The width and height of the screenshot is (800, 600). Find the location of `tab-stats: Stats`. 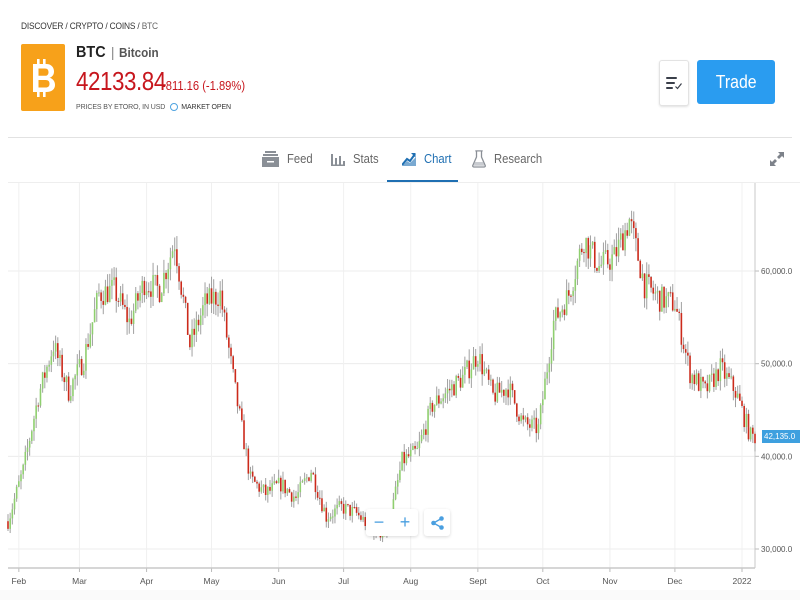

tab-stats: Stats is located at coordinates (356, 159).